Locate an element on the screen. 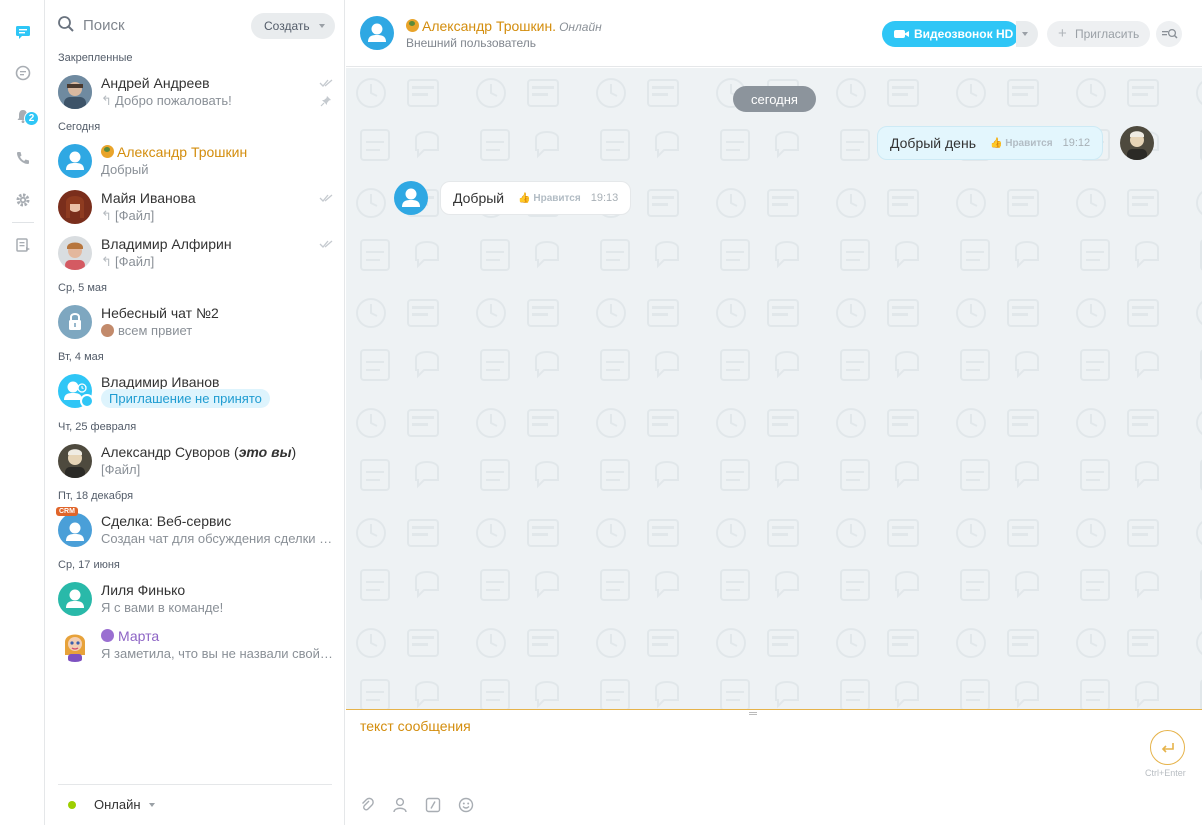 This screenshot has height=825, width=1202. video-call-menu-button is located at coordinates (1027, 34).